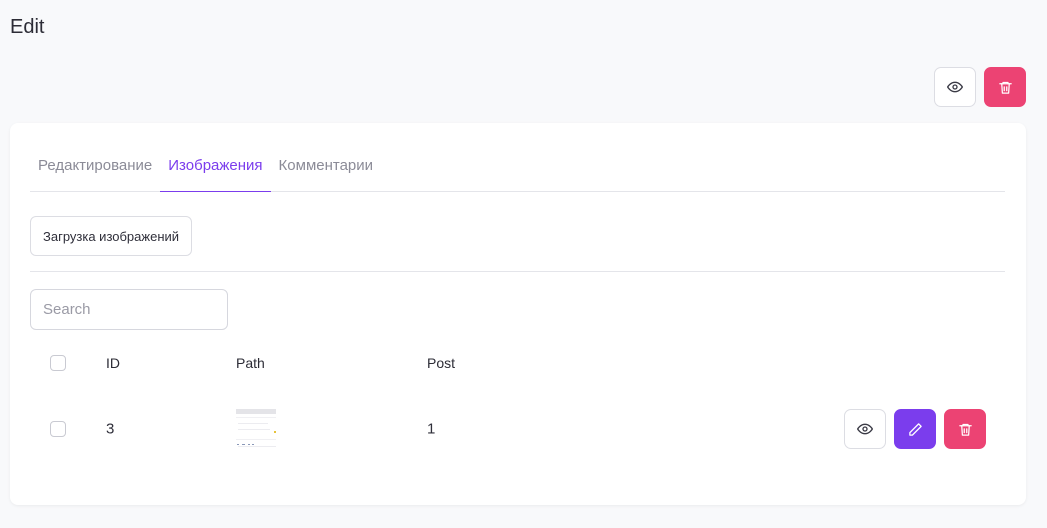 This screenshot has height=528, width=1047. I want to click on top-actions, so click(980, 87).